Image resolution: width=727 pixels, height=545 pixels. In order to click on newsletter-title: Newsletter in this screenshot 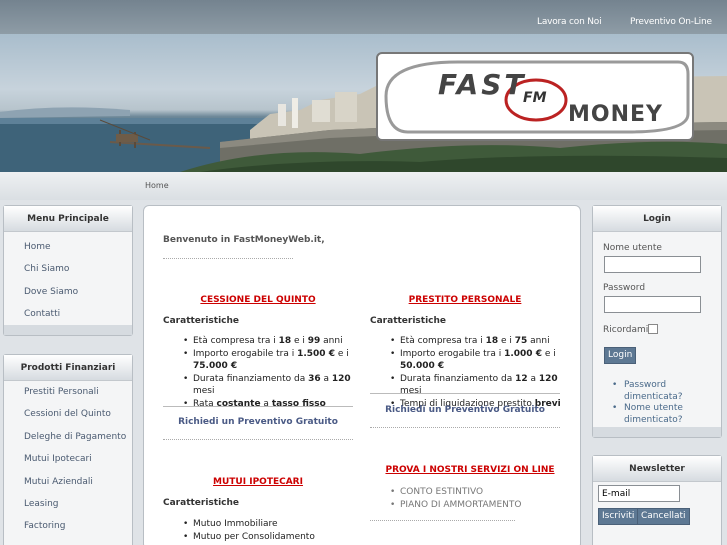, I will do `click(657, 469)`.